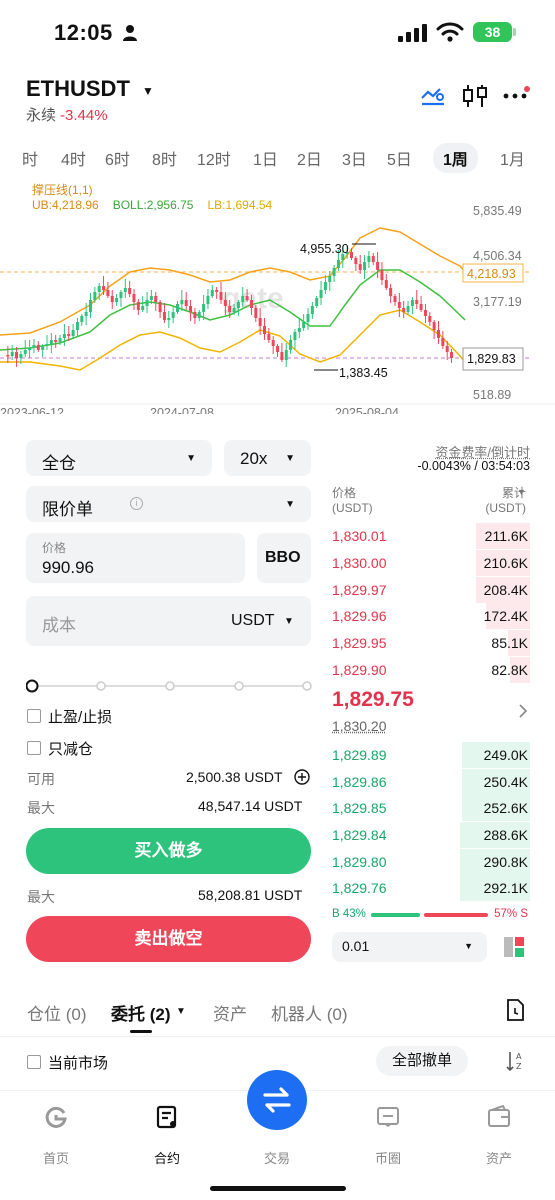  What do you see at coordinates (34, 716) in the screenshot?
I see `tp-sl-checkbox` at bounding box center [34, 716].